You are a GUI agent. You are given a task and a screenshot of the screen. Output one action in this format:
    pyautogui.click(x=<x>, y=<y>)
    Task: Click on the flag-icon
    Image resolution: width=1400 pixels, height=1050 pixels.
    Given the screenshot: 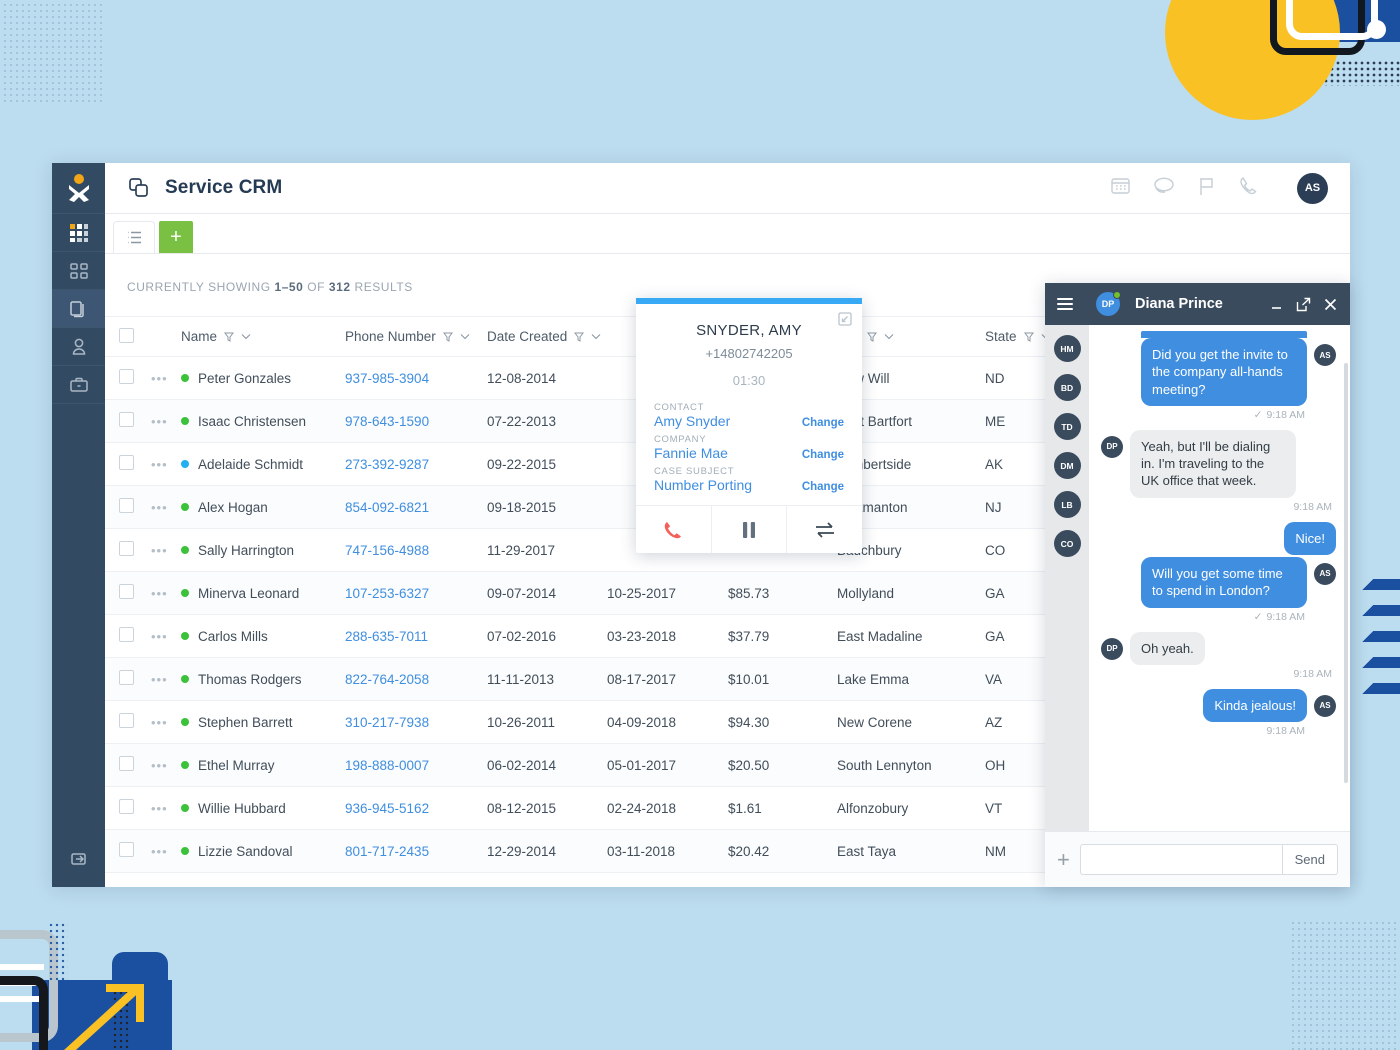 What is the action you would take?
    pyautogui.click(x=1206, y=188)
    